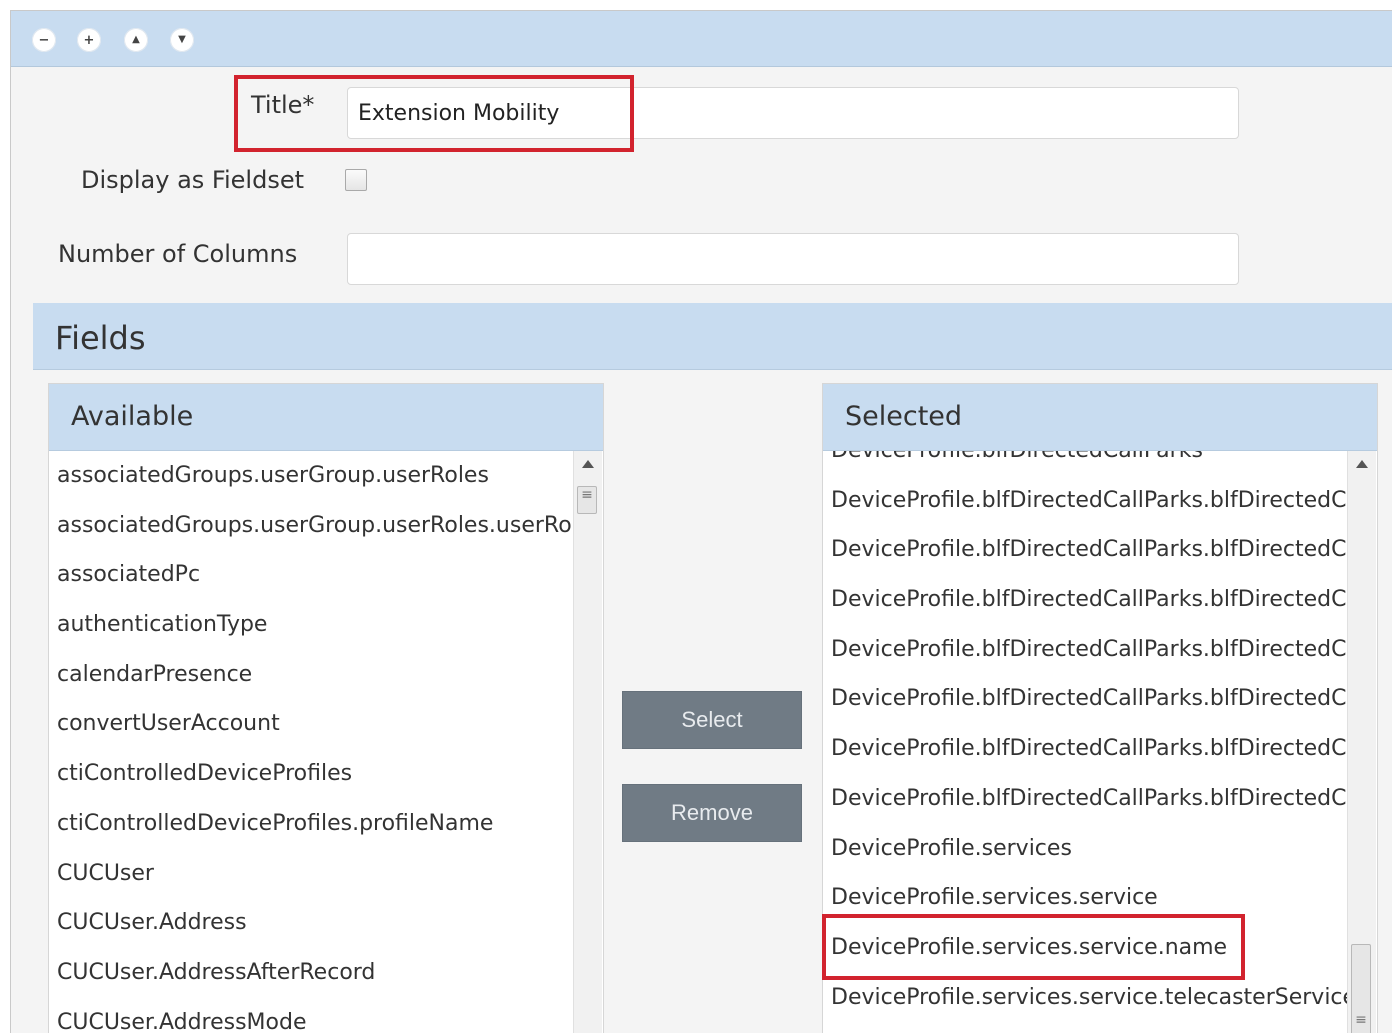  I want to click on available-header: Available, so click(326, 417).